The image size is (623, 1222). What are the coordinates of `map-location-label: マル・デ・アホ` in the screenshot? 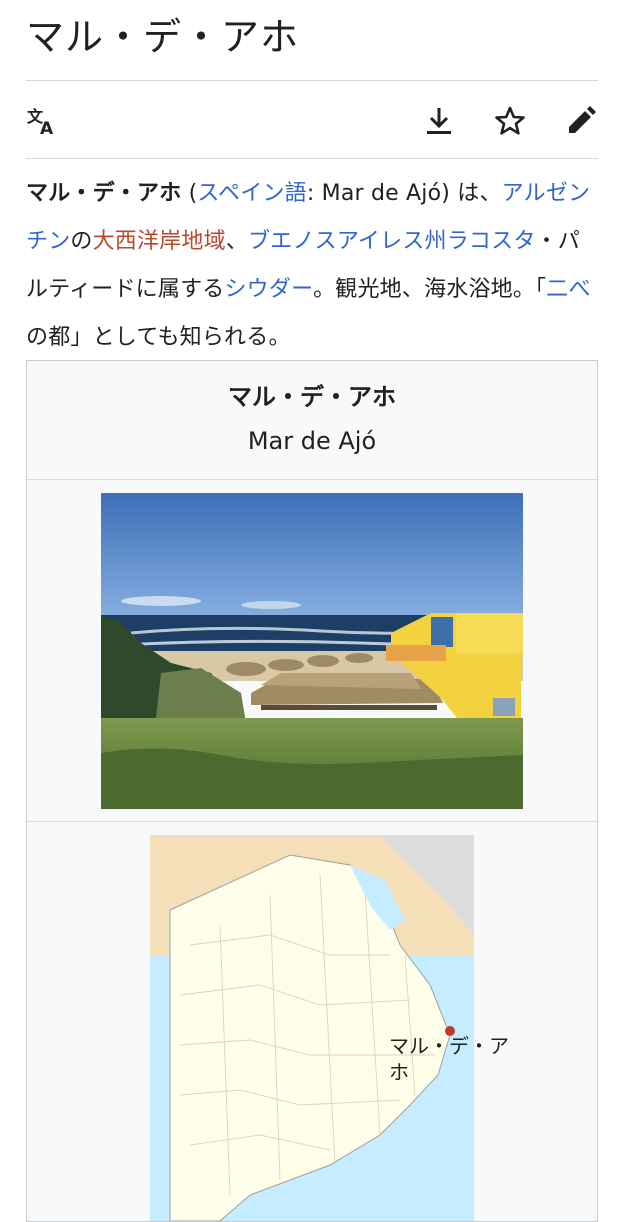 It's located at (449, 1059).